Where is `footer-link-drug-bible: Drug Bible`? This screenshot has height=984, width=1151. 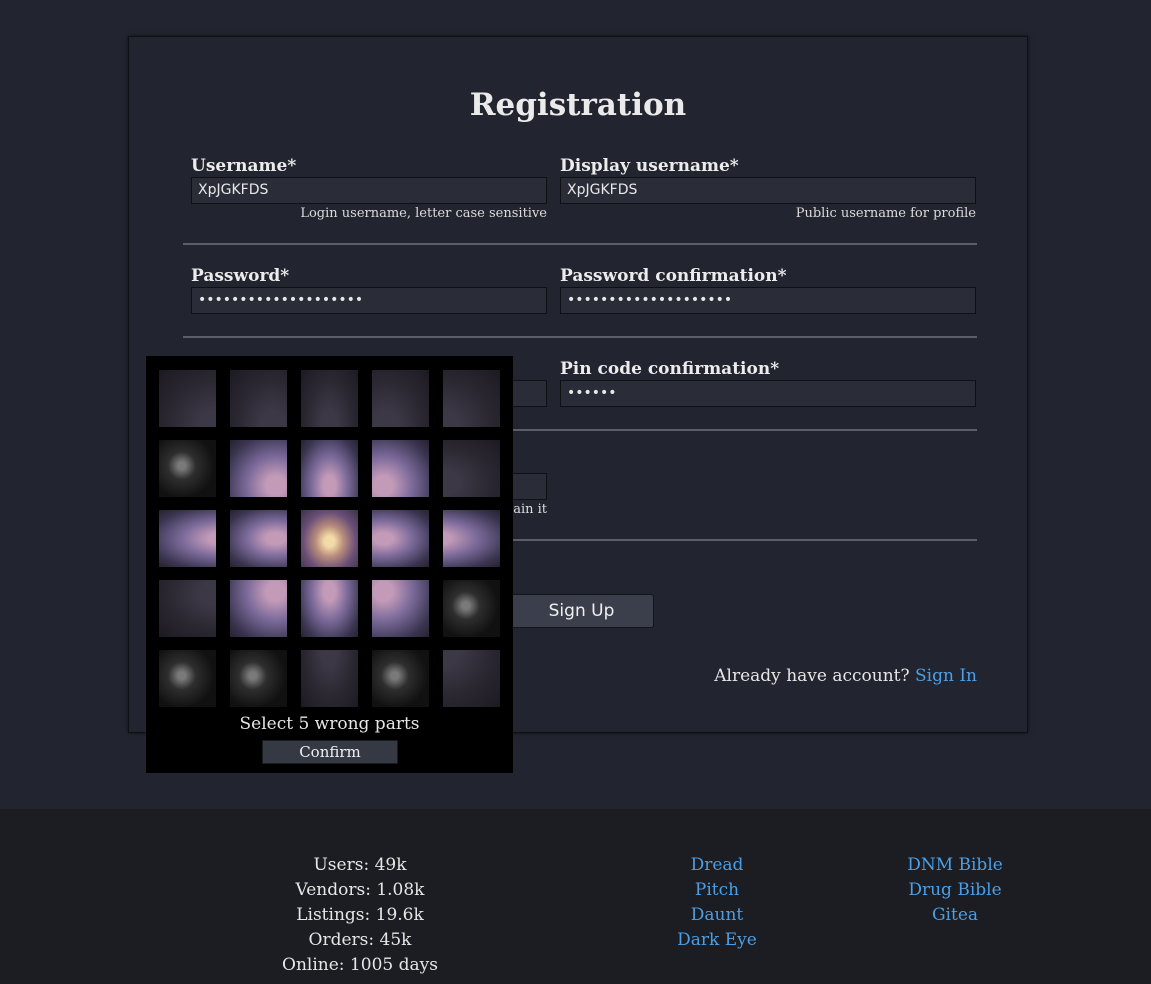
footer-link-drug-bible: Drug Bible is located at coordinates (955, 890).